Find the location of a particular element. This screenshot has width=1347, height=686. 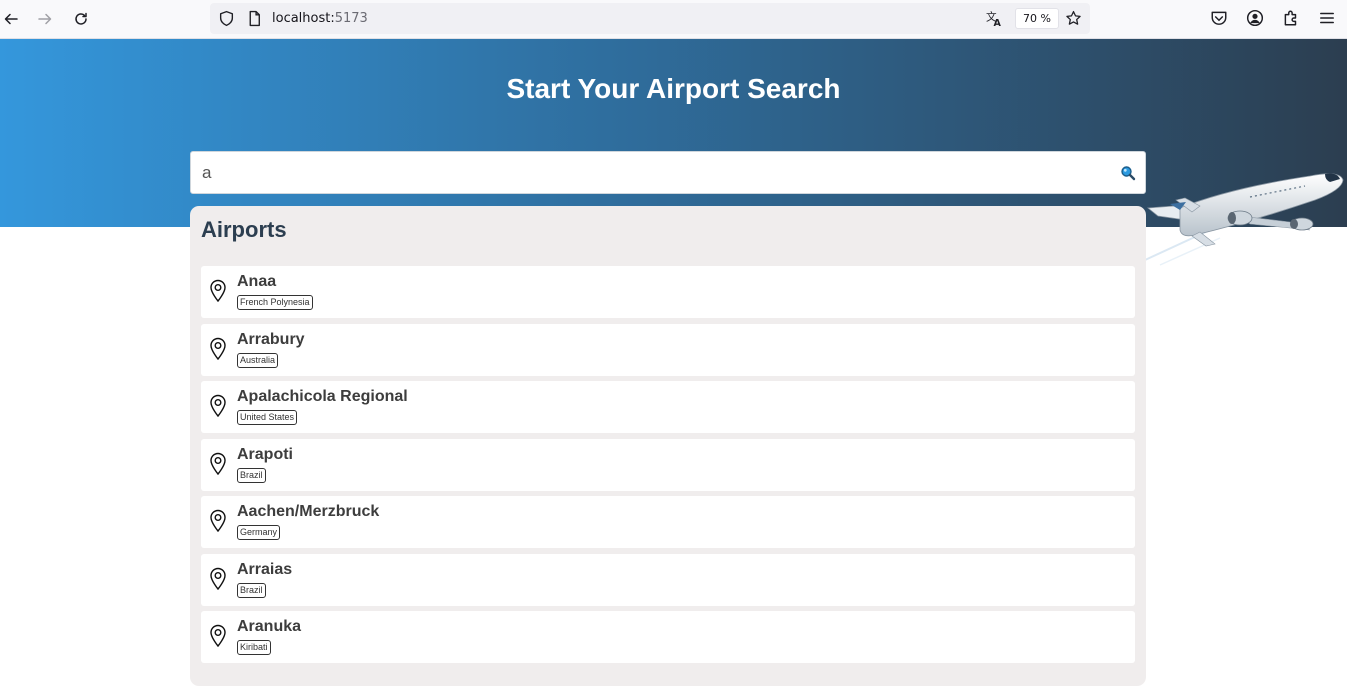

url-text: localhost:5173 is located at coordinates (320, 18).